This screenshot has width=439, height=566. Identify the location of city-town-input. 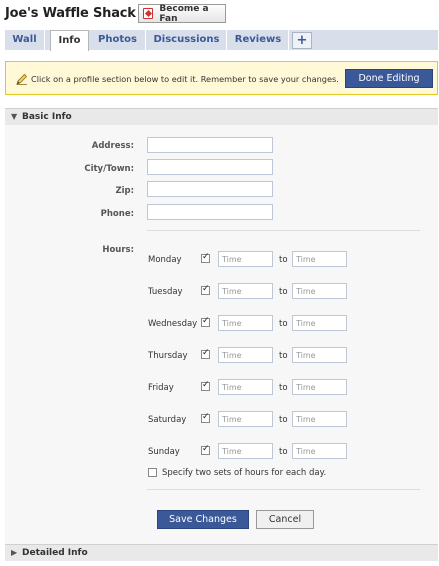
(210, 167).